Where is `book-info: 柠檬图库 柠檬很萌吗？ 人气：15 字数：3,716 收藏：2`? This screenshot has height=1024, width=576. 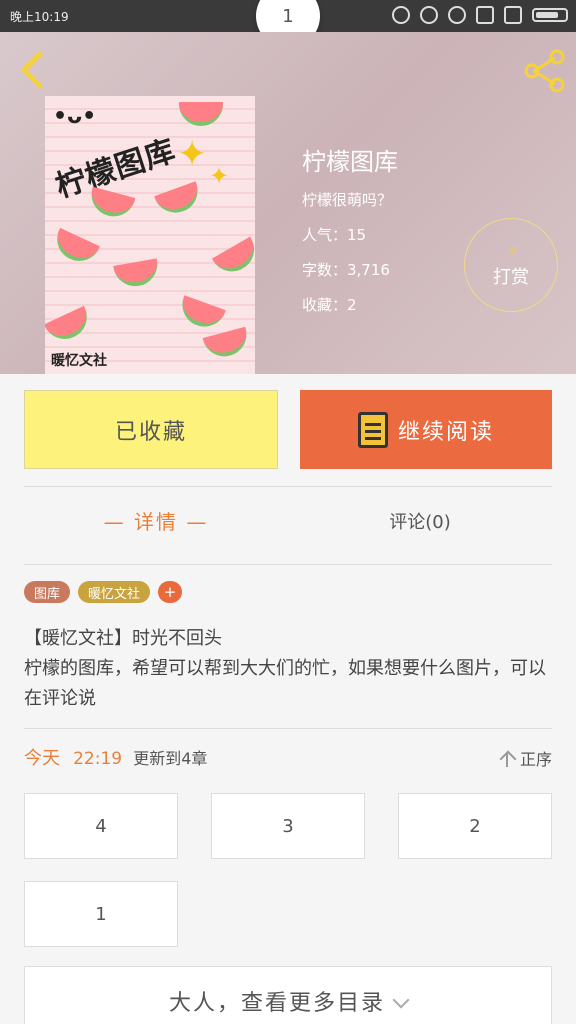 book-info: 柠檬图库 柠檬很萌吗？ 人气：15 字数：3,716 收藏：2 is located at coordinates (350, 235).